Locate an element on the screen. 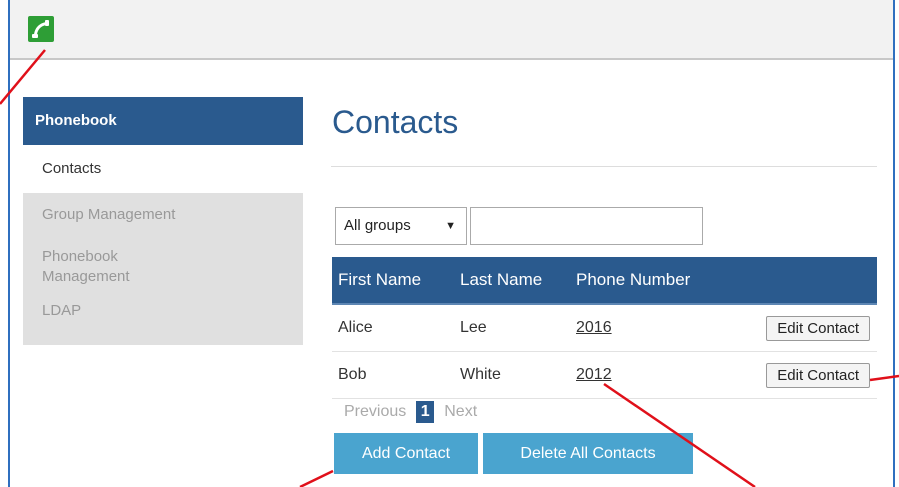 This screenshot has height=487, width=899. table-row: Bob White 2012 Edit Contact is located at coordinates (604, 375).